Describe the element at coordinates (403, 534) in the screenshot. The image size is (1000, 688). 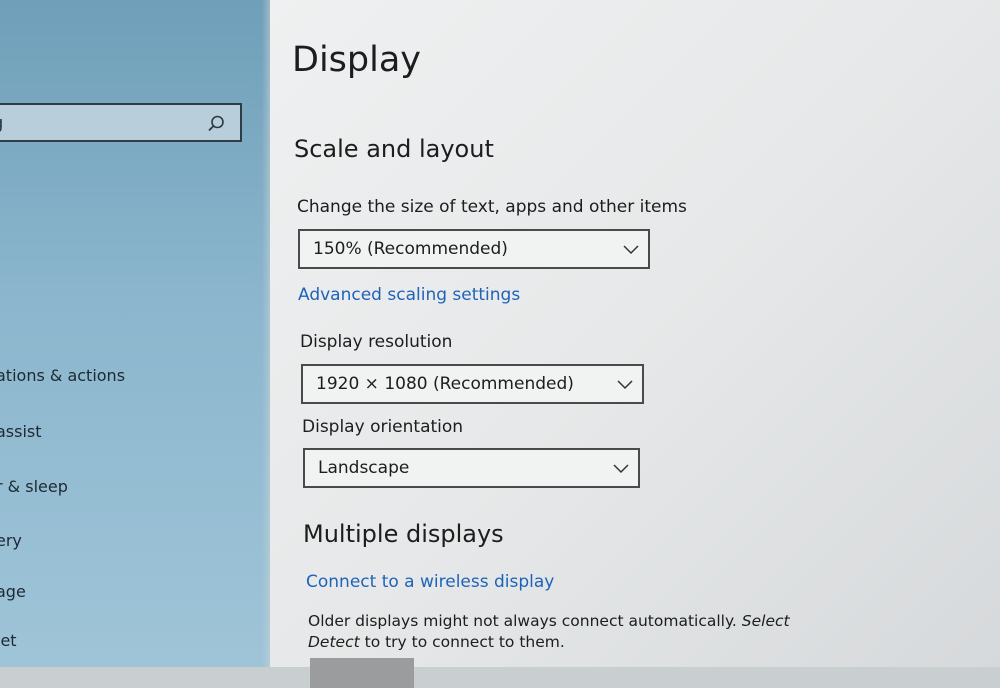
I see `section-title-multiple-displays: Multiple displays` at that location.